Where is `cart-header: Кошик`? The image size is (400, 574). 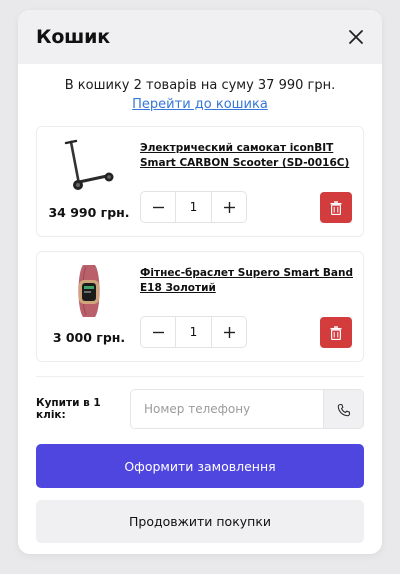 cart-header: Кошик is located at coordinates (200, 37).